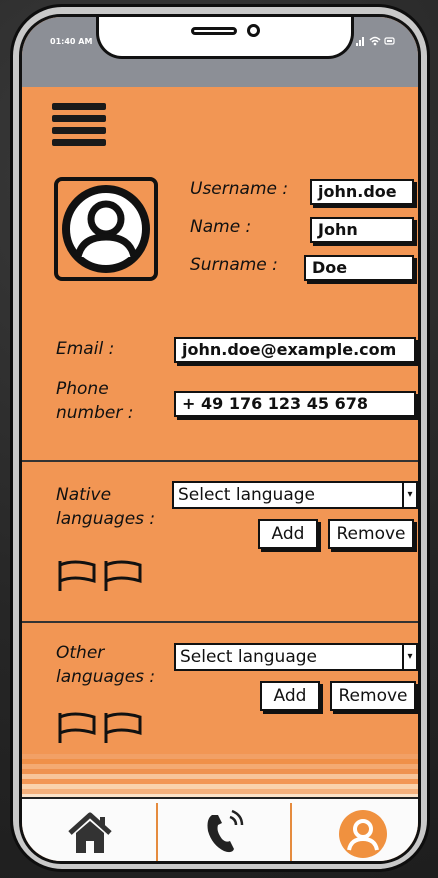  Describe the element at coordinates (363, 834) in the screenshot. I see `profile-icon` at that location.